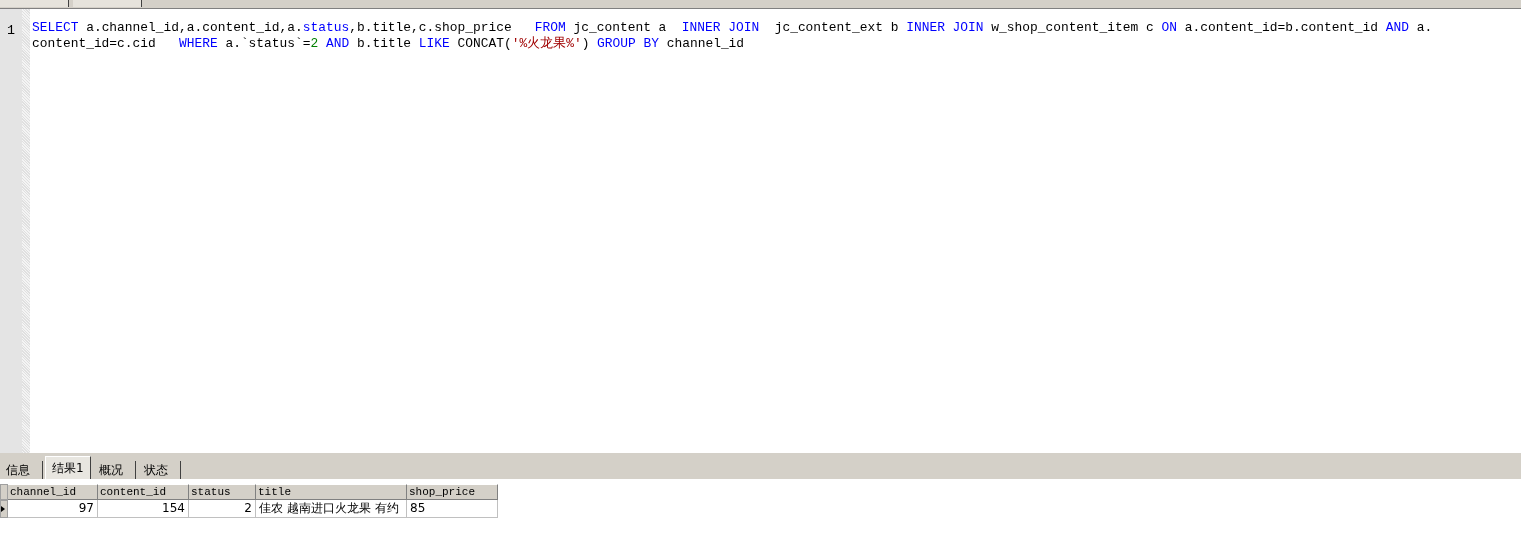  What do you see at coordinates (222, 509) in the screenshot?
I see `table-cell: 2` at bounding box center [222, 509].